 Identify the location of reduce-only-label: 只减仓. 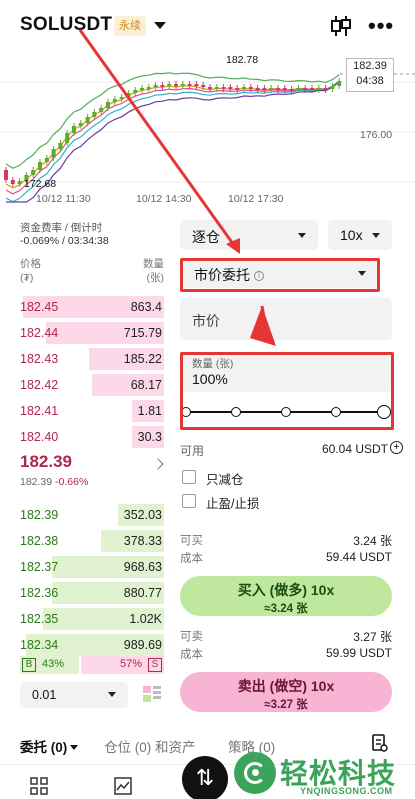
(225, 478).